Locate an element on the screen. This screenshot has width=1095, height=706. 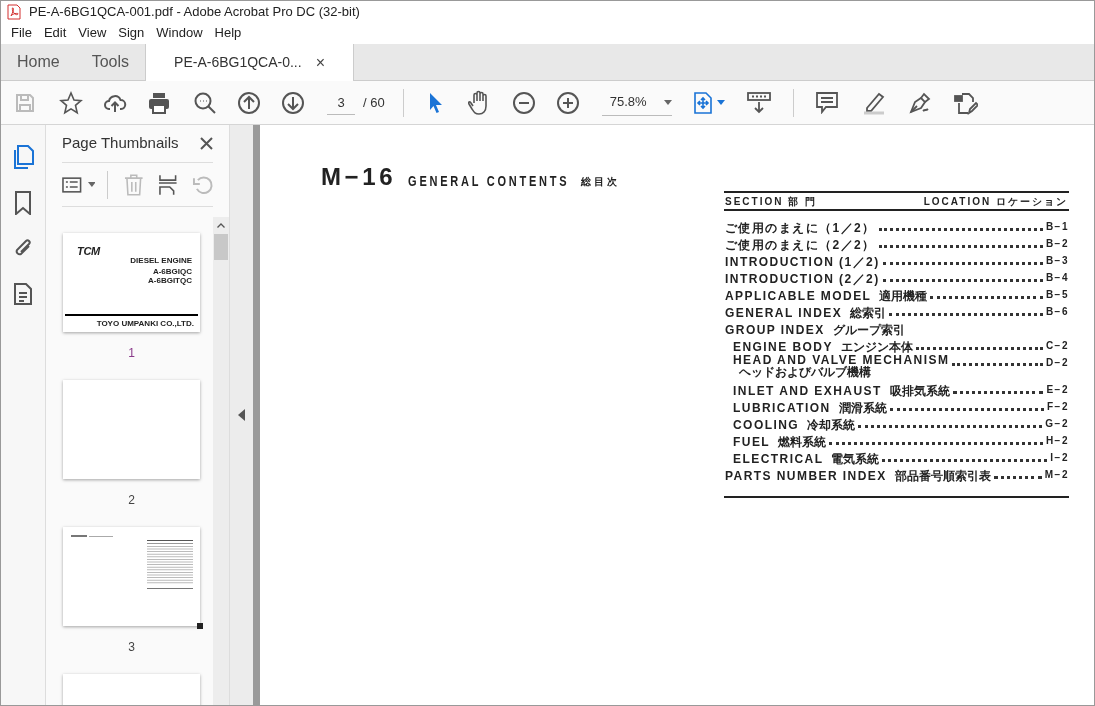
close-icon is located at coordinates (206, 143).